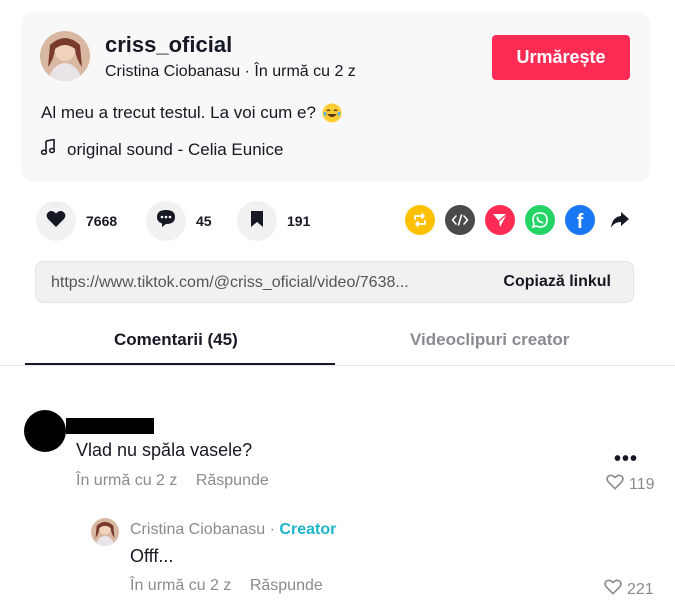  Describe the element at coordinates (299, 221) in the screenshot. I see `save-count: 191` at that location.